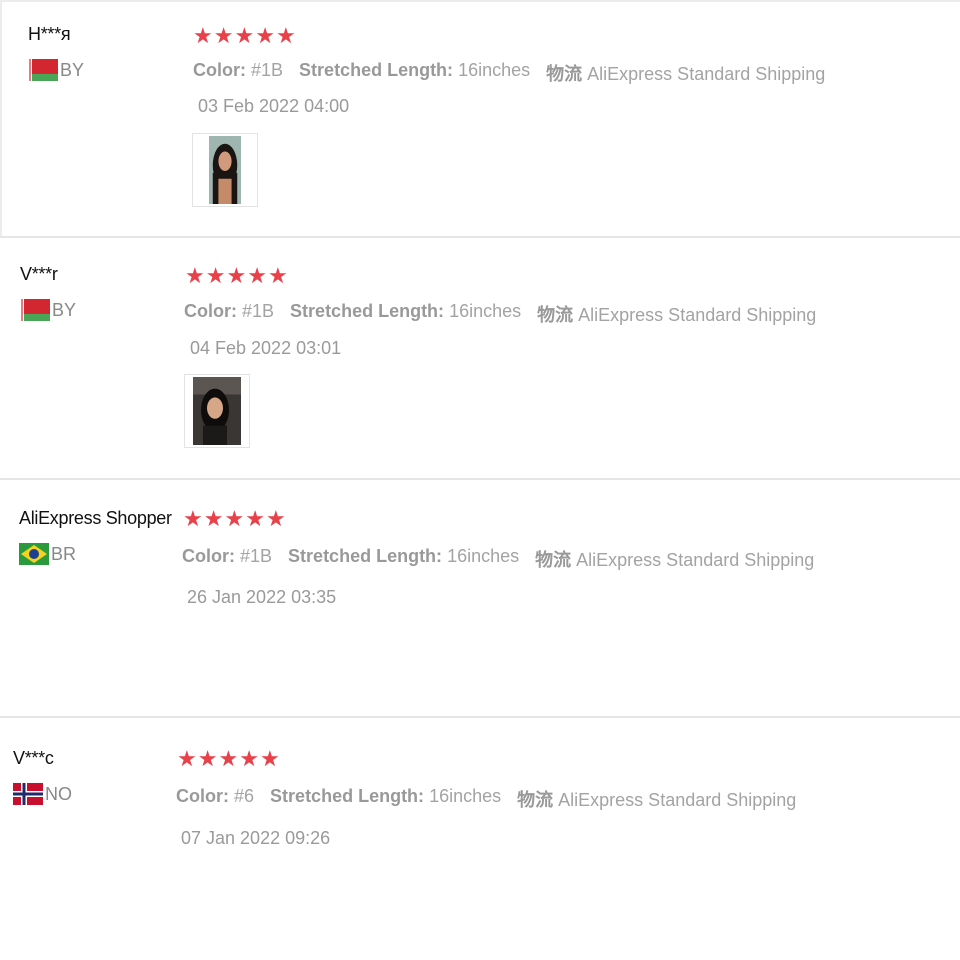 The width and height of the screenshot is (960, 960). What do you see at coordinates (64, 553) in the screenshot?
I see `country-code: BR` at bounding box center [64, 553].